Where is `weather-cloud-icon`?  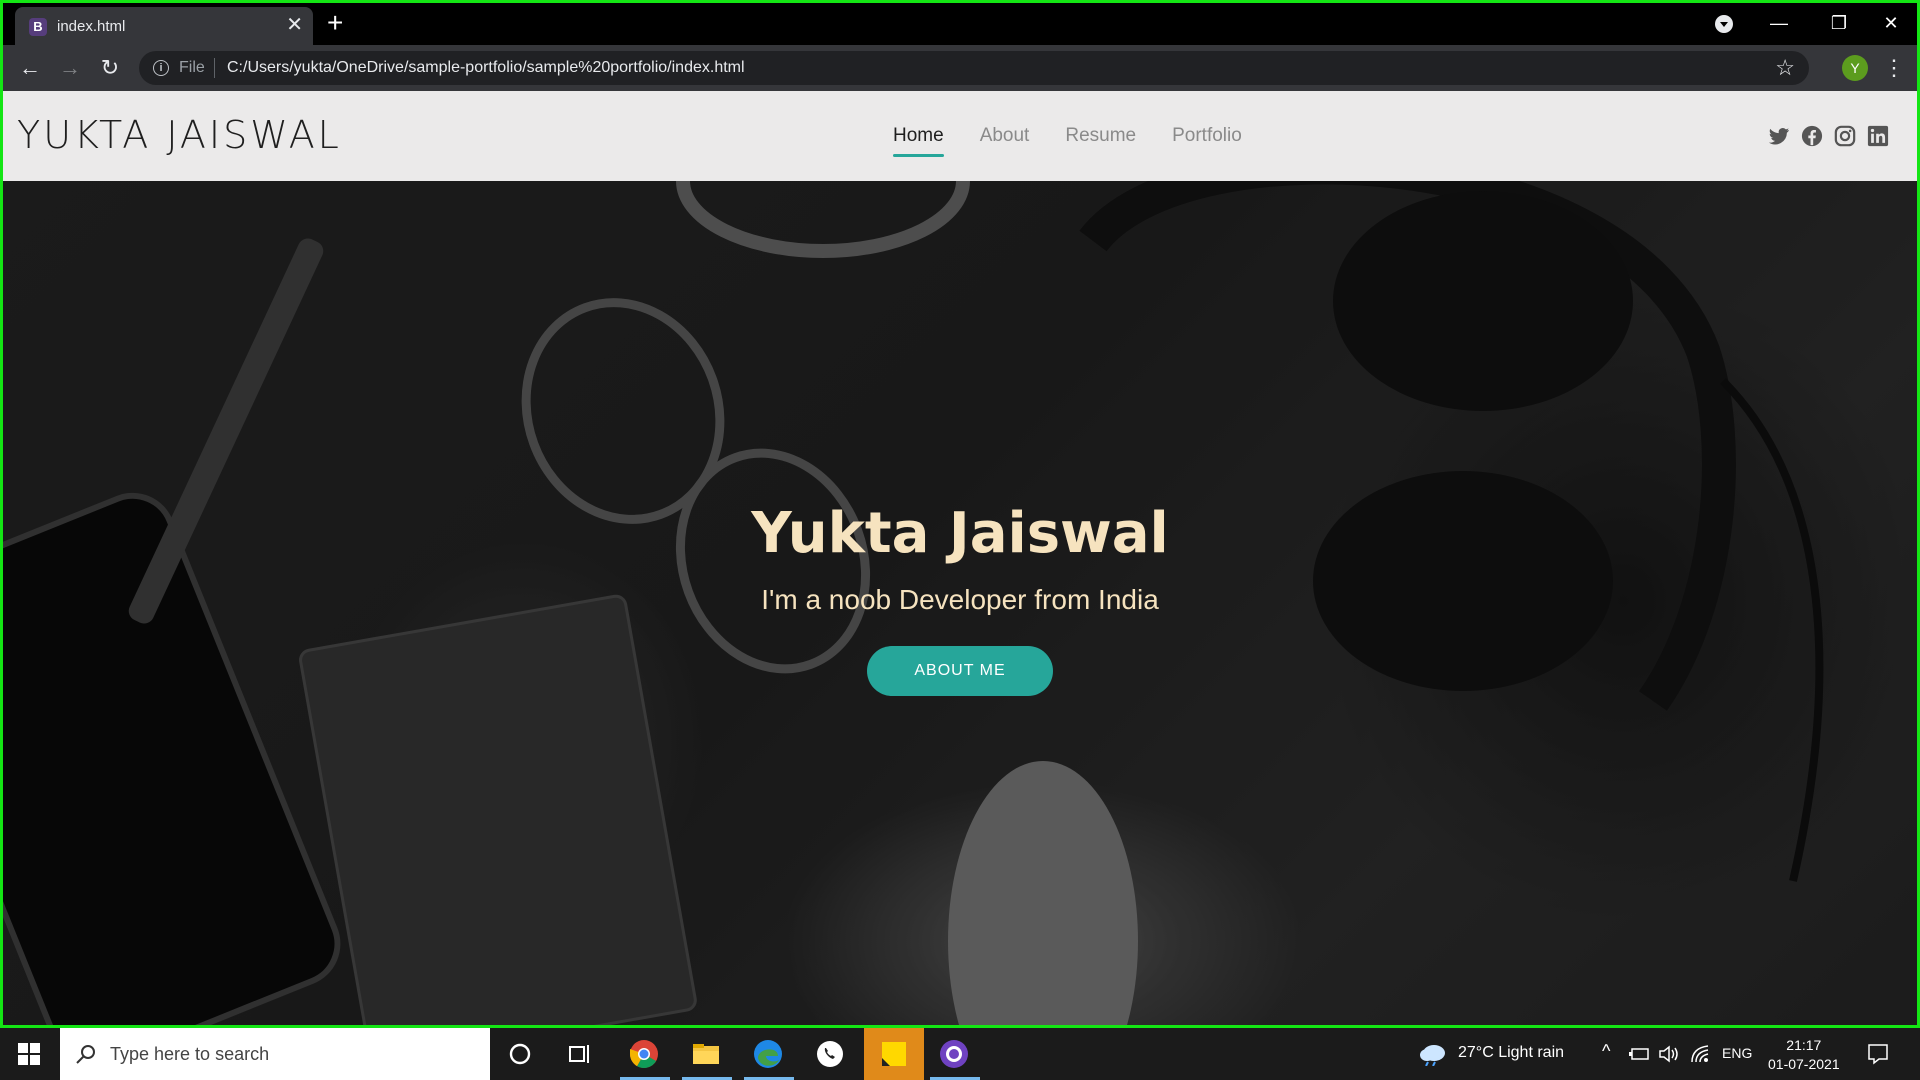
weather-cloud-icon is located at coordinates (1433, 1053).